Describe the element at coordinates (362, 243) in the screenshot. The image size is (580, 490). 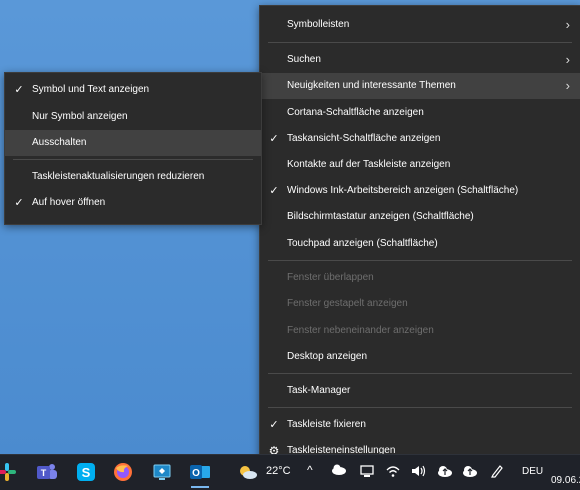
I see `menu-item-label: Touchpad anzeigen (Schaltfläche)` at that location.